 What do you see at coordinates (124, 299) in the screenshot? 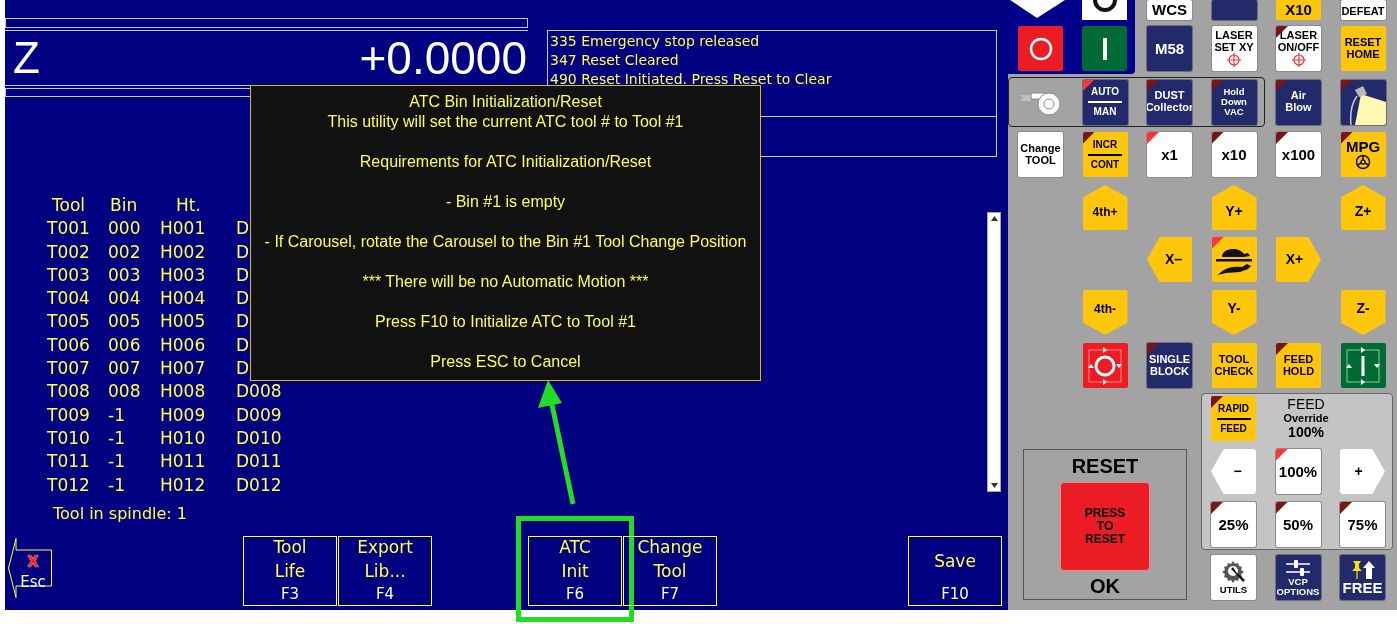
I see `table-cell: 004` at bounding box center [124, 299].